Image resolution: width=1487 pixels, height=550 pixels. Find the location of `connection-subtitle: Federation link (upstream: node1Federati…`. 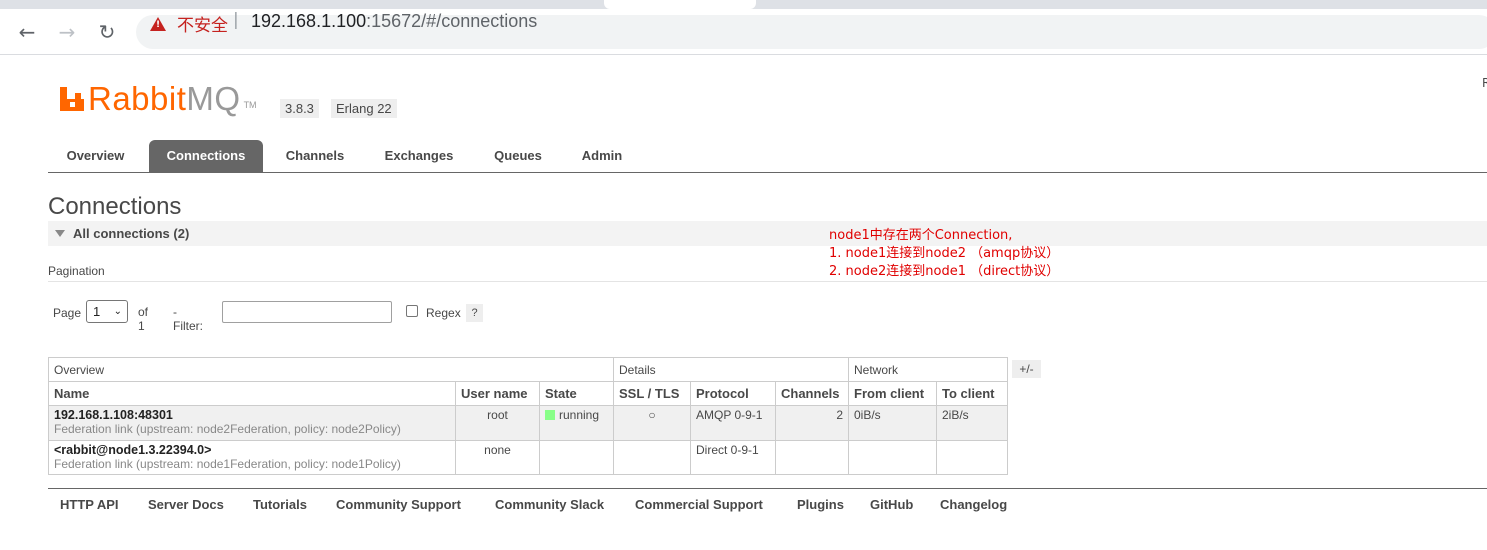

connection-subtitle: Federation link (upstream: node1Federati… is located at coordinates (227, 464).